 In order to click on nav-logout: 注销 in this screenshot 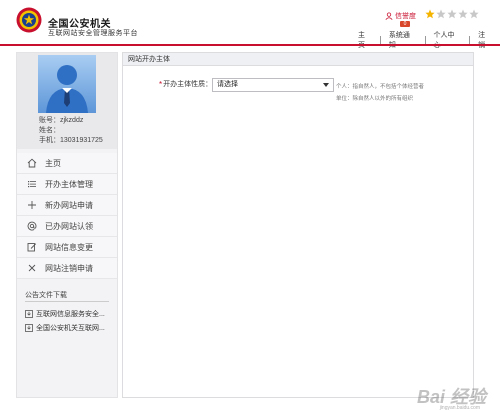, I will do `click(485, 40)`.